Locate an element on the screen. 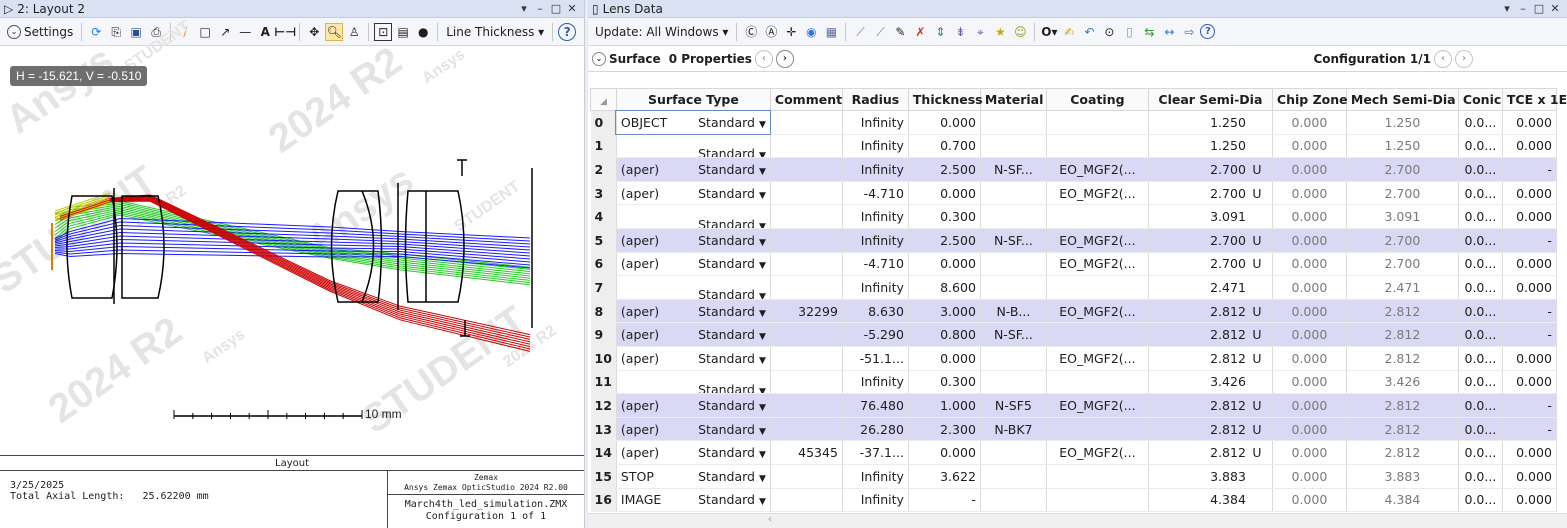  tce-cell: - is located at coordinates (1529, 334).